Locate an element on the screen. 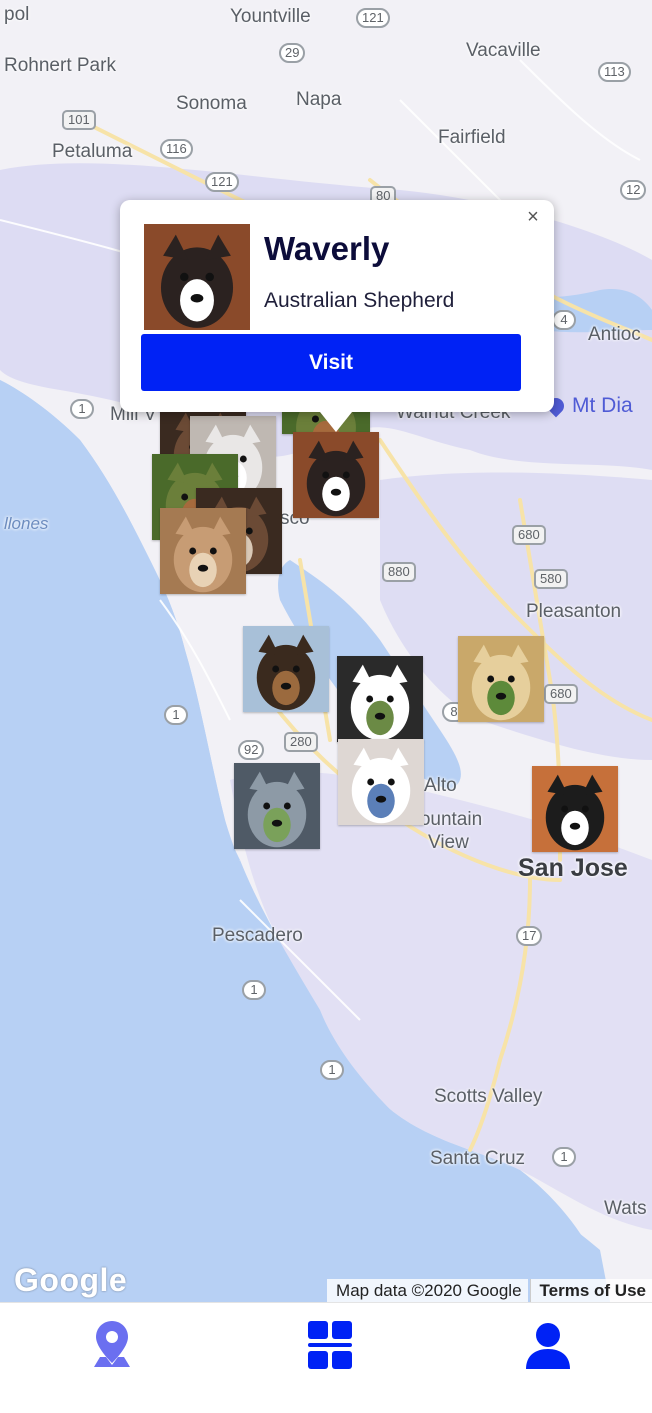 Image resolution: width=652 pixels, height=1413 pixels. place-label: Pescadero is located at coordinates (257, 935).